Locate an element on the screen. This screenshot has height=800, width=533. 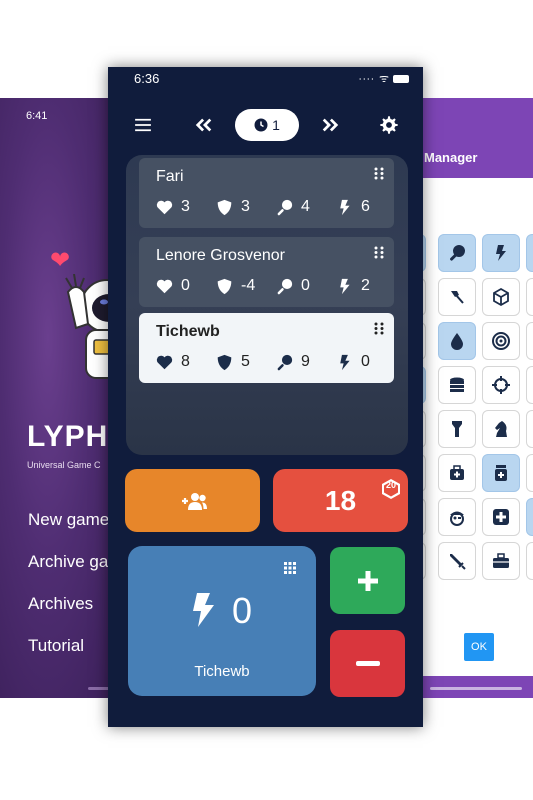
icon-cell-coins is located at coordinates (457, 385).